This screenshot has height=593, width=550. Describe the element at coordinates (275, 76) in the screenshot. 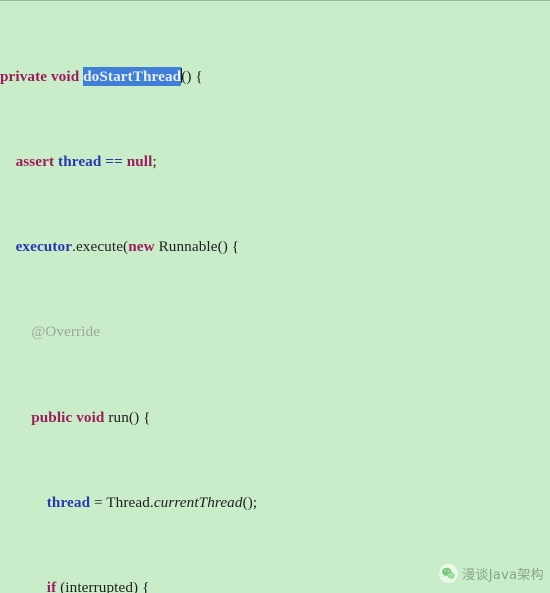

I see `code-line: private void doStartThread() {` at that location.